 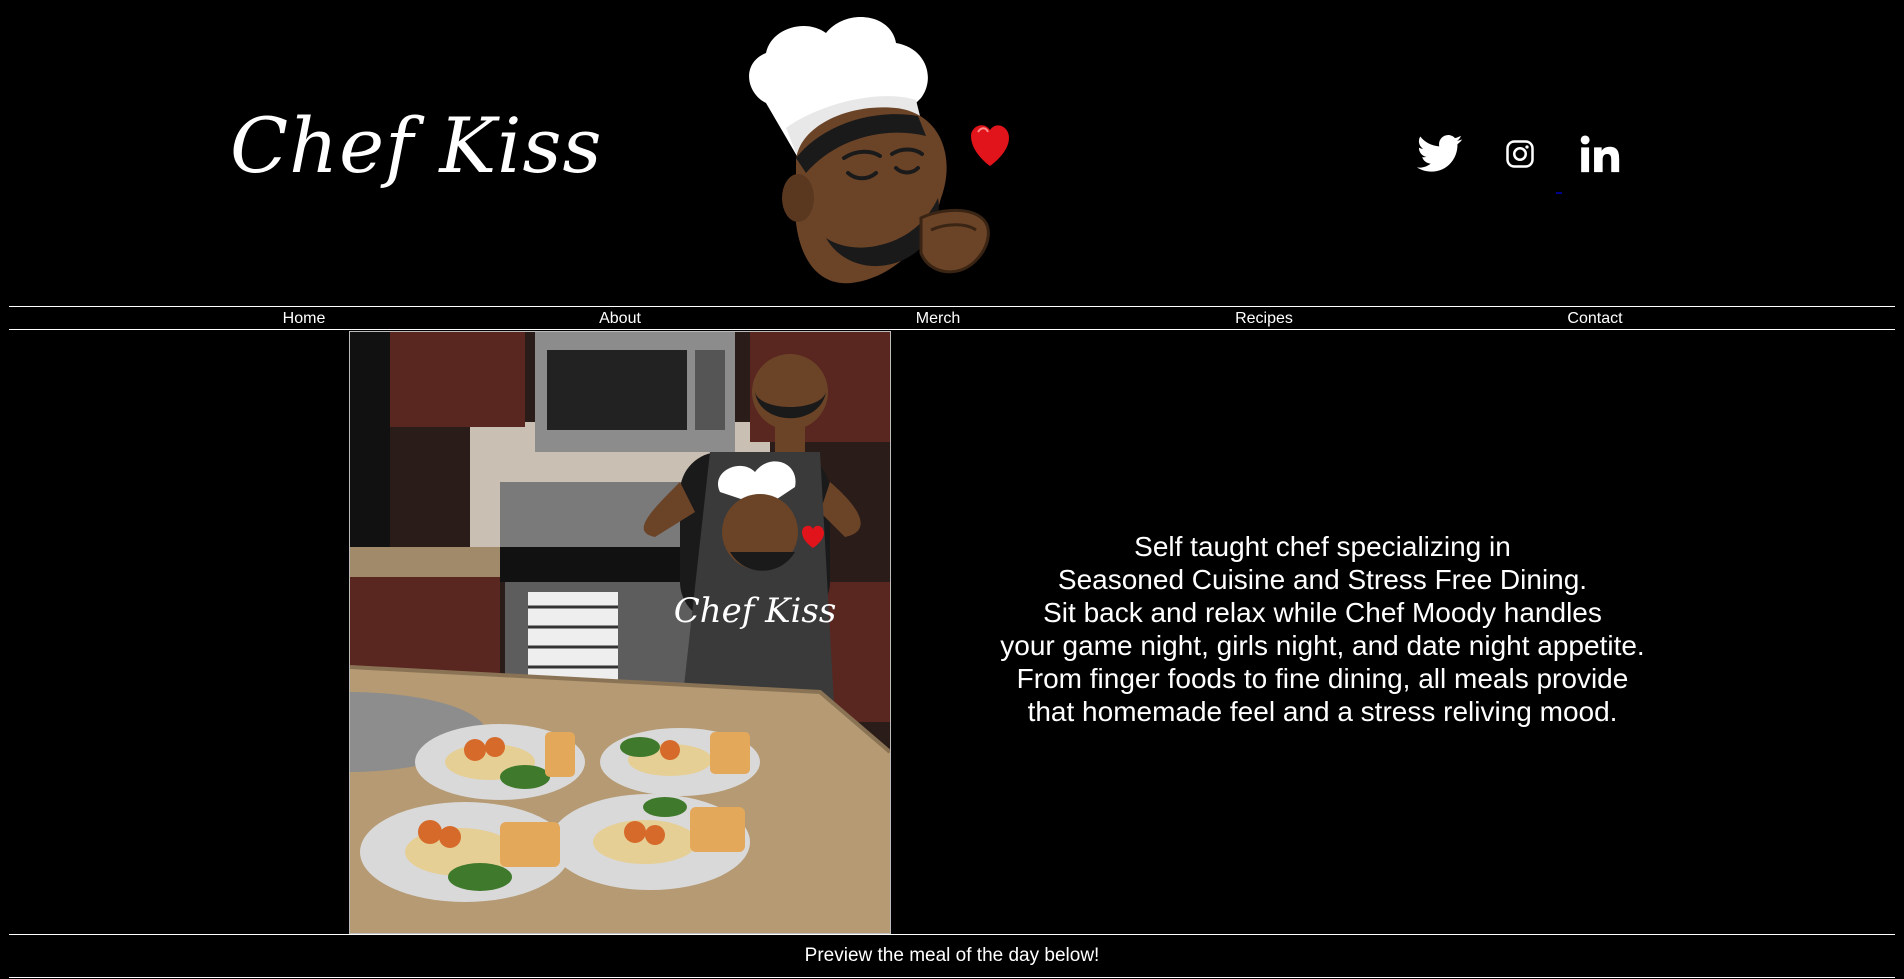 I want to click on chef-mascot-icon, so click(x=879, y=150).